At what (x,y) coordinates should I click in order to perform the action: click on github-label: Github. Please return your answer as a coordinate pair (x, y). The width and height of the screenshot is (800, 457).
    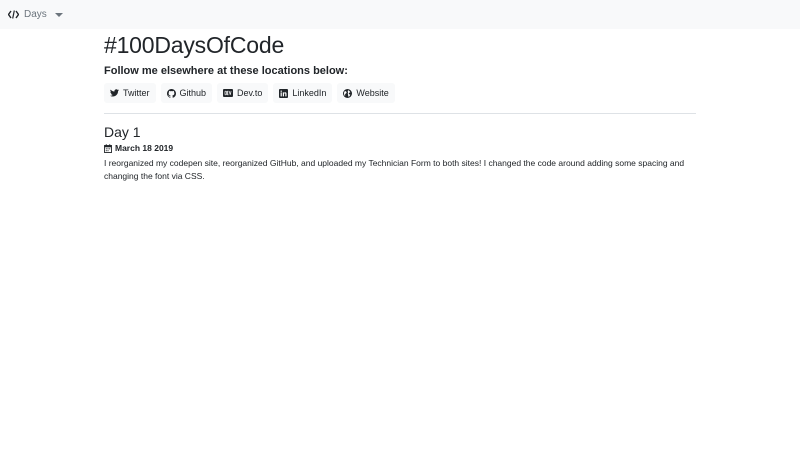
    Looking at the image, I should click on (193, 93).